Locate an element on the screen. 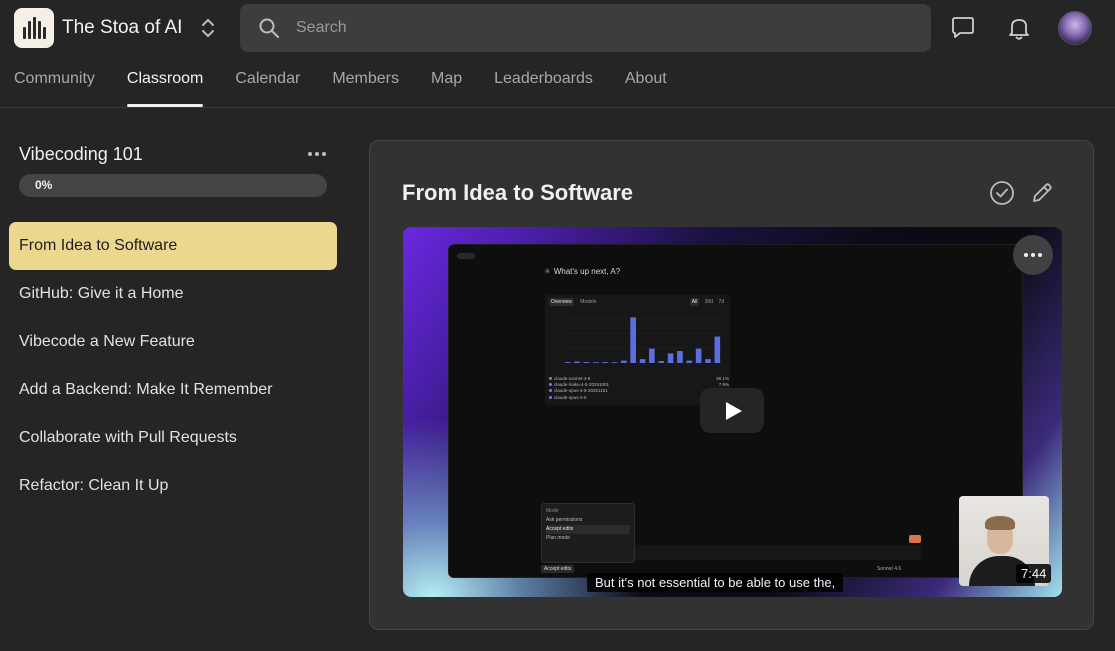 The image size is (1115, 651). lesson-item-from-idea-to-software: From Idea to Software is located at coordinates (173, 246).